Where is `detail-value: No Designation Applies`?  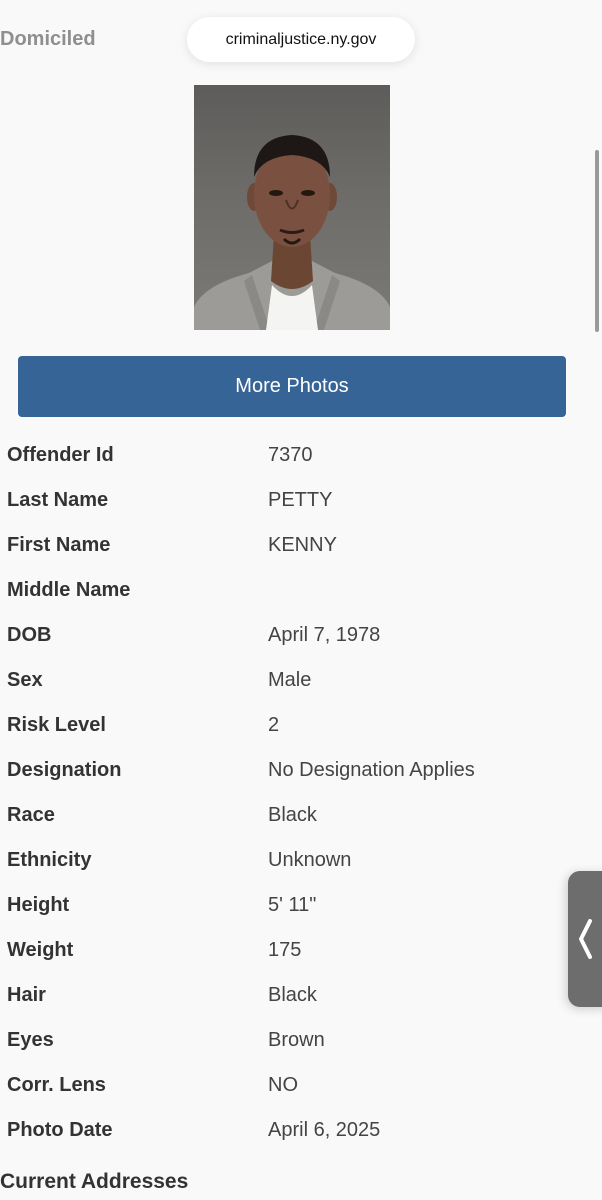 detail-value: No Designation Applies is located at coordinates (371, 770).